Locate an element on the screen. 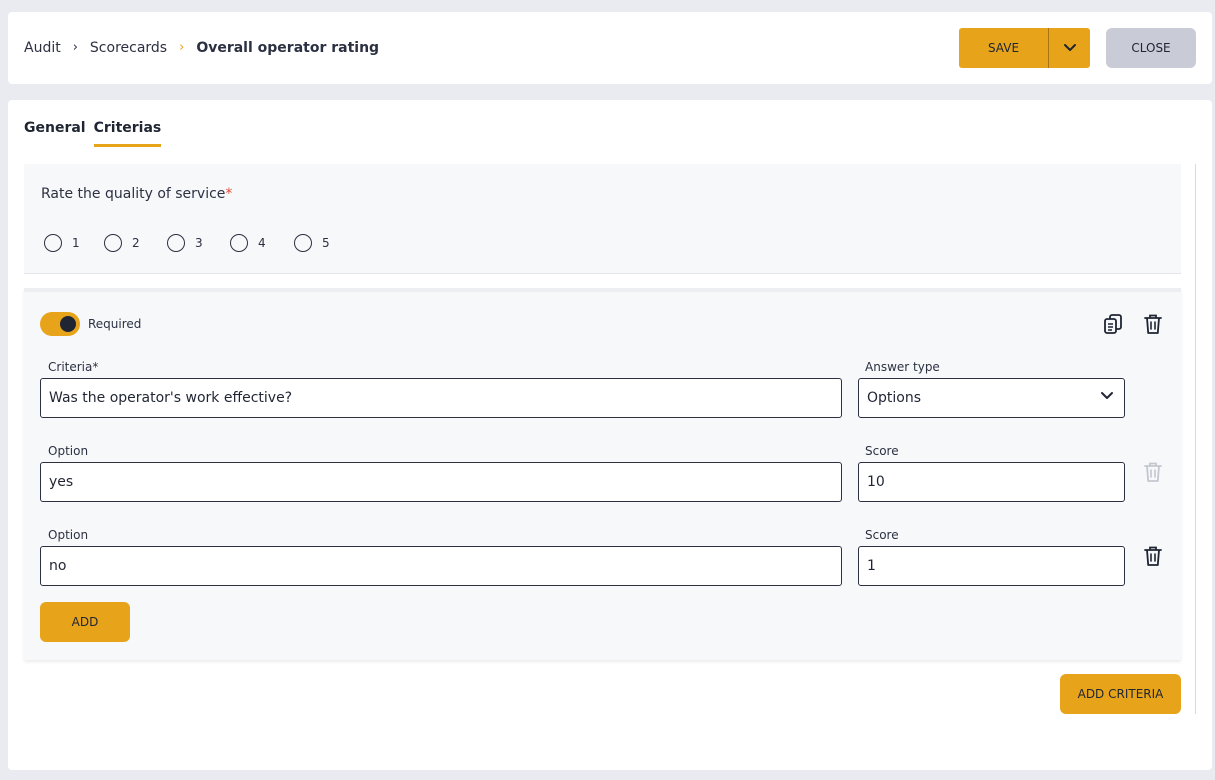 This screenshot has height=780, width=1215. save-options-button is located at coordinates (1069, 48).